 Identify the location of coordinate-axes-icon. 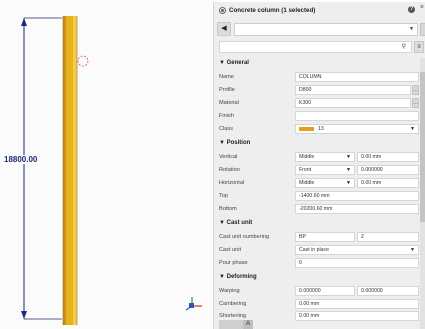
(193, 304).